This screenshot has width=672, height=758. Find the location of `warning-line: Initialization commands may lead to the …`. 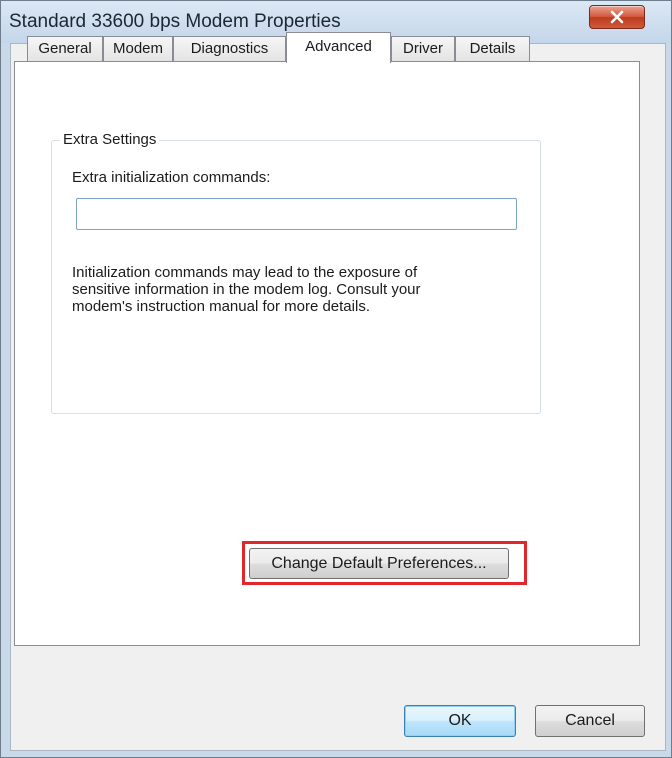

warning-line: Initialization commands may lead to the … is located at coordinates (245, 272).